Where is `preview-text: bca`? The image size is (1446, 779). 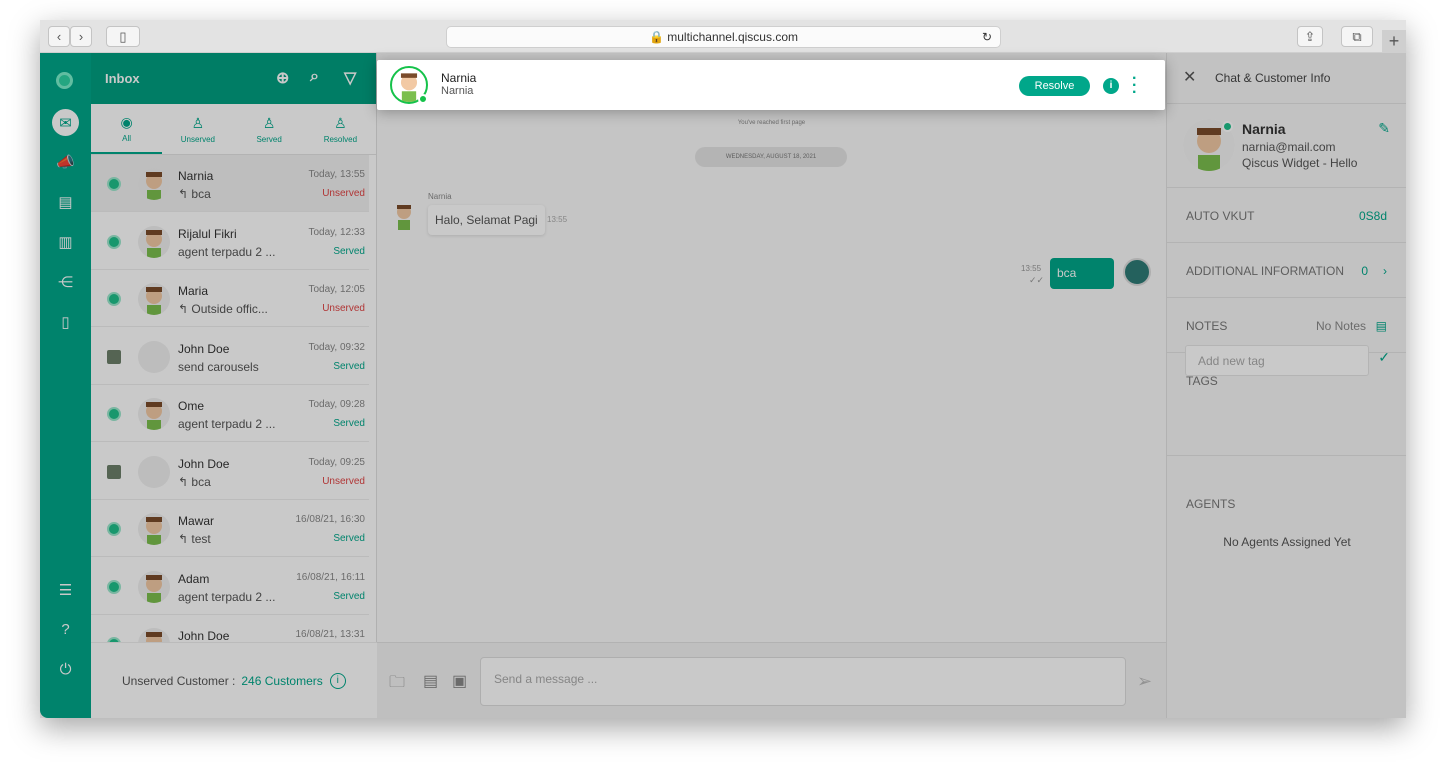 preview-text: bca is located at coordinates (201, 194).